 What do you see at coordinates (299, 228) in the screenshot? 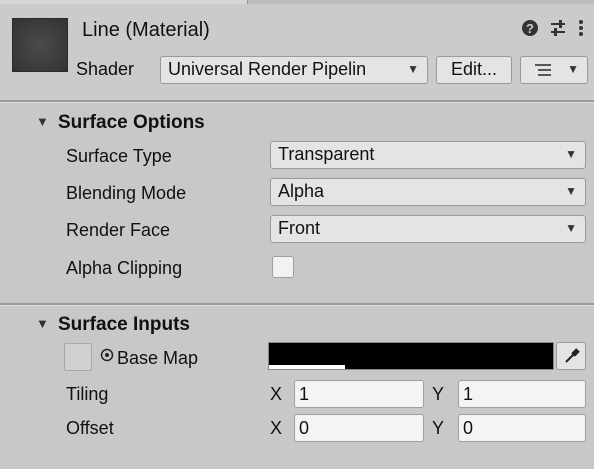
I see `render-face-value: Front` at bounding box center [299, 228].